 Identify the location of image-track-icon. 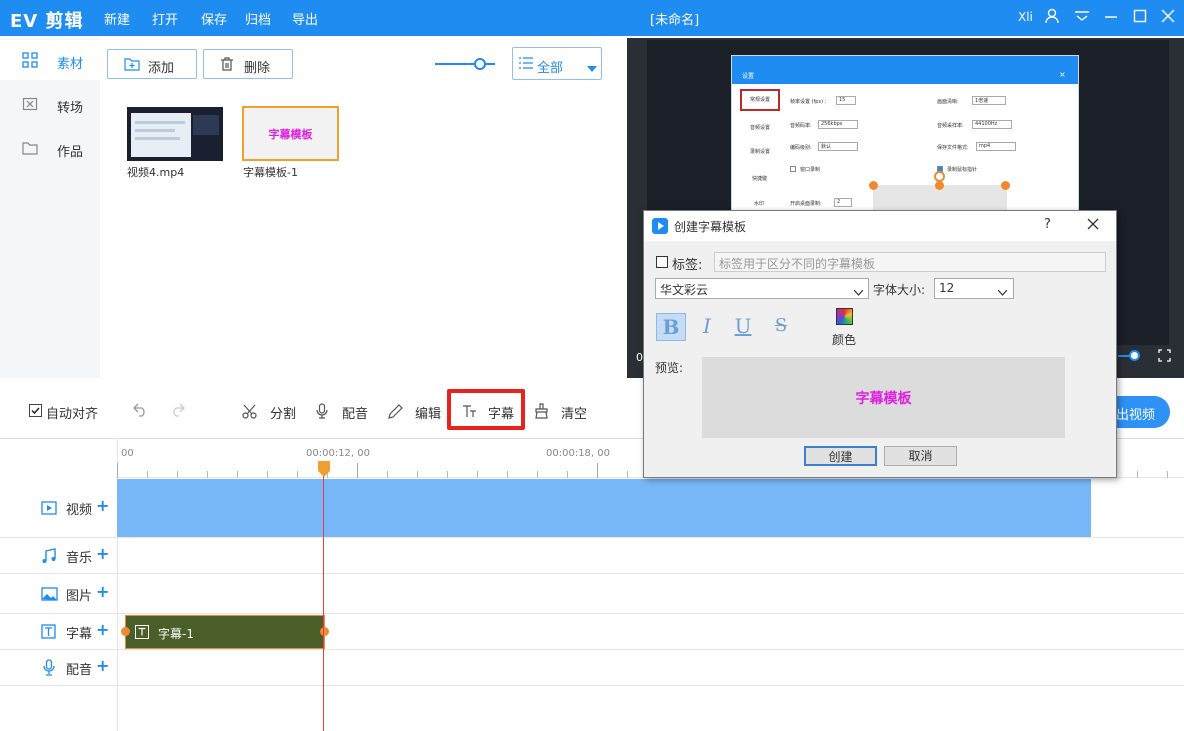
(49, 596).